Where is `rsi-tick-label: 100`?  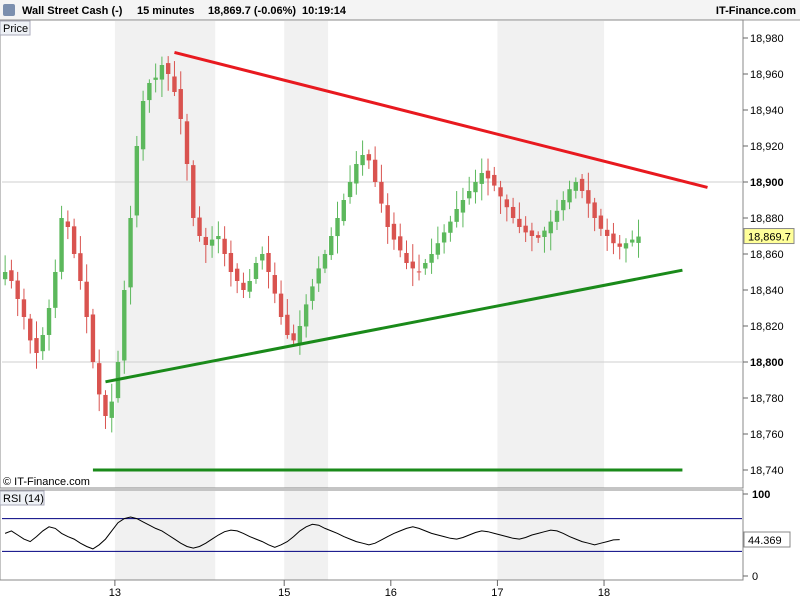 rsi-tick-label: 100 is located at coordinates (761, 495).